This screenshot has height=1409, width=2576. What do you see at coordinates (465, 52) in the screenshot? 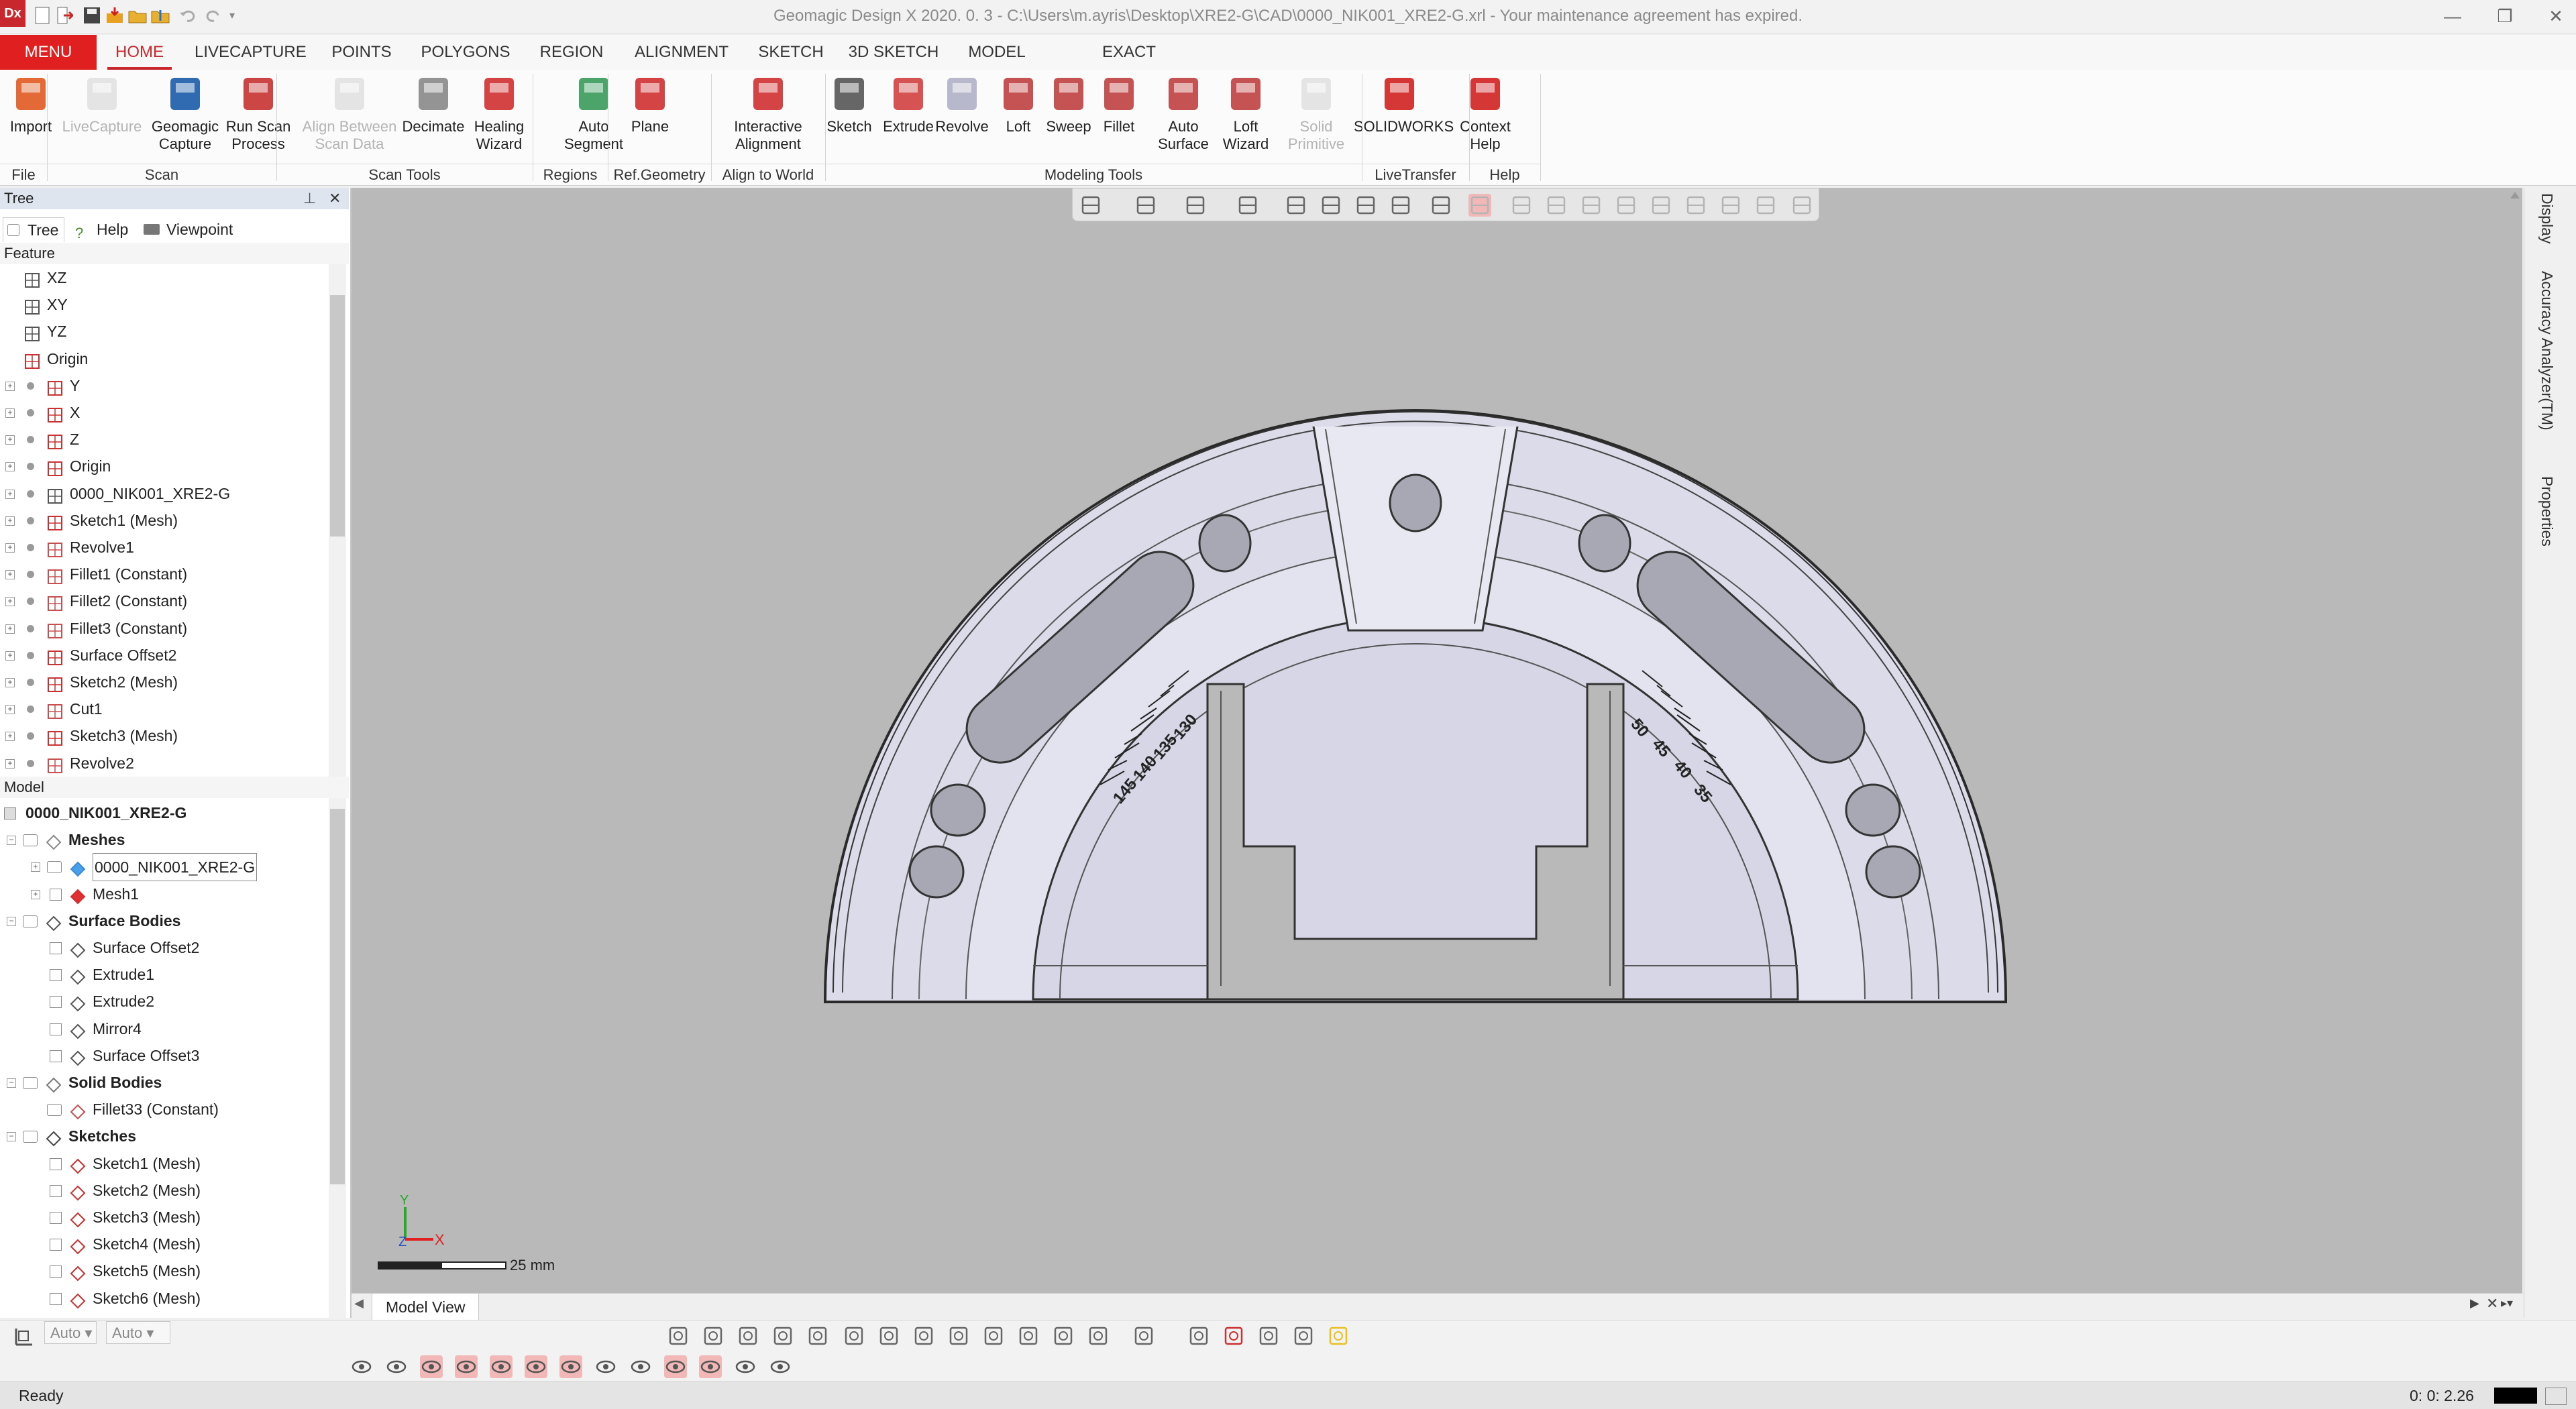
I see `tab-polygons: POLYGONS` at bounding box center [465, 52].